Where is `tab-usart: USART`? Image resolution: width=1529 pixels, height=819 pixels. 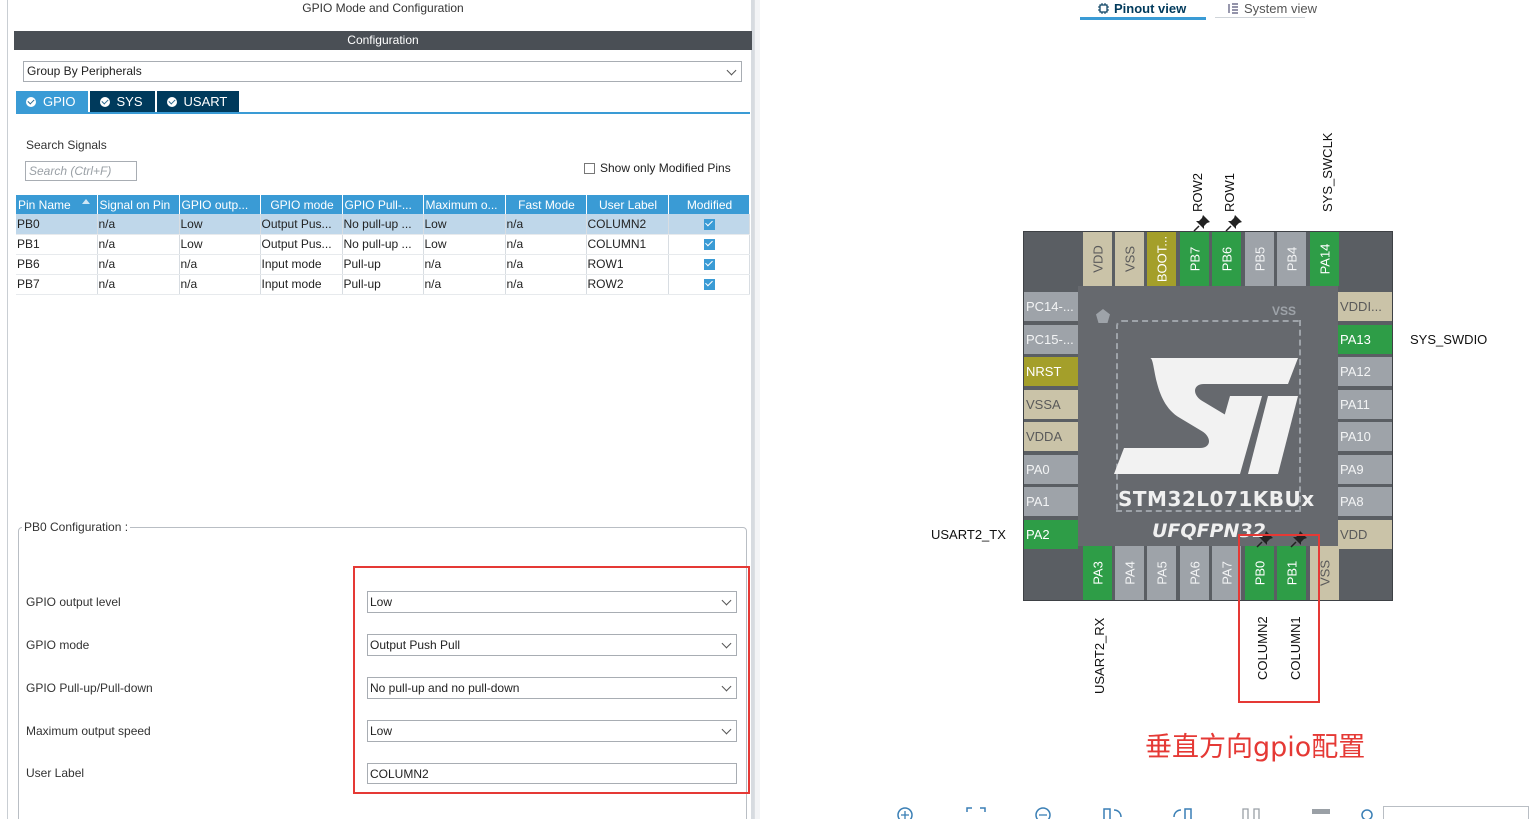
tab-usart: USART is located at coordinates (198, 101).